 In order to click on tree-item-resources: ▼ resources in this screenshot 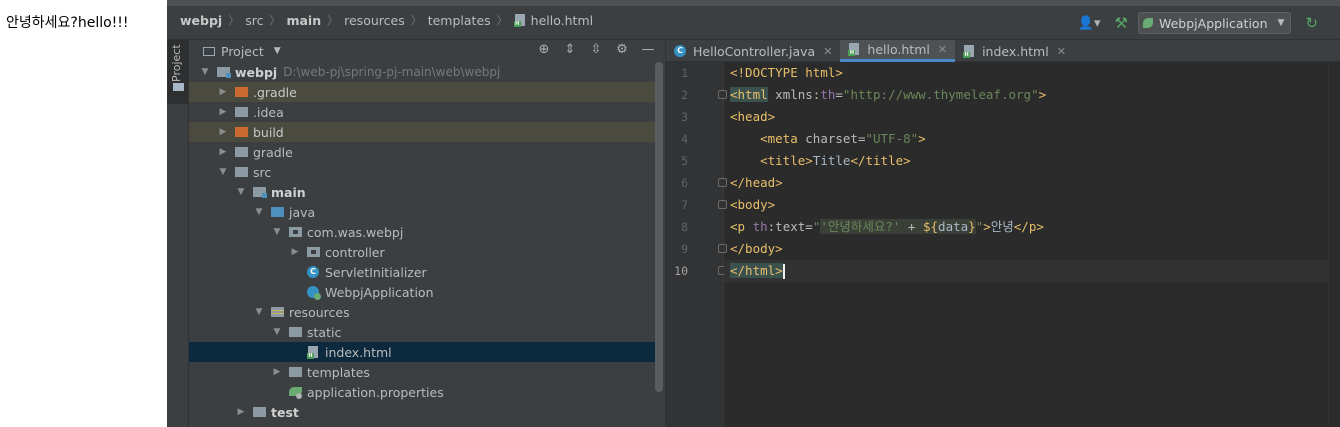, I will do `click(422, 312)`.